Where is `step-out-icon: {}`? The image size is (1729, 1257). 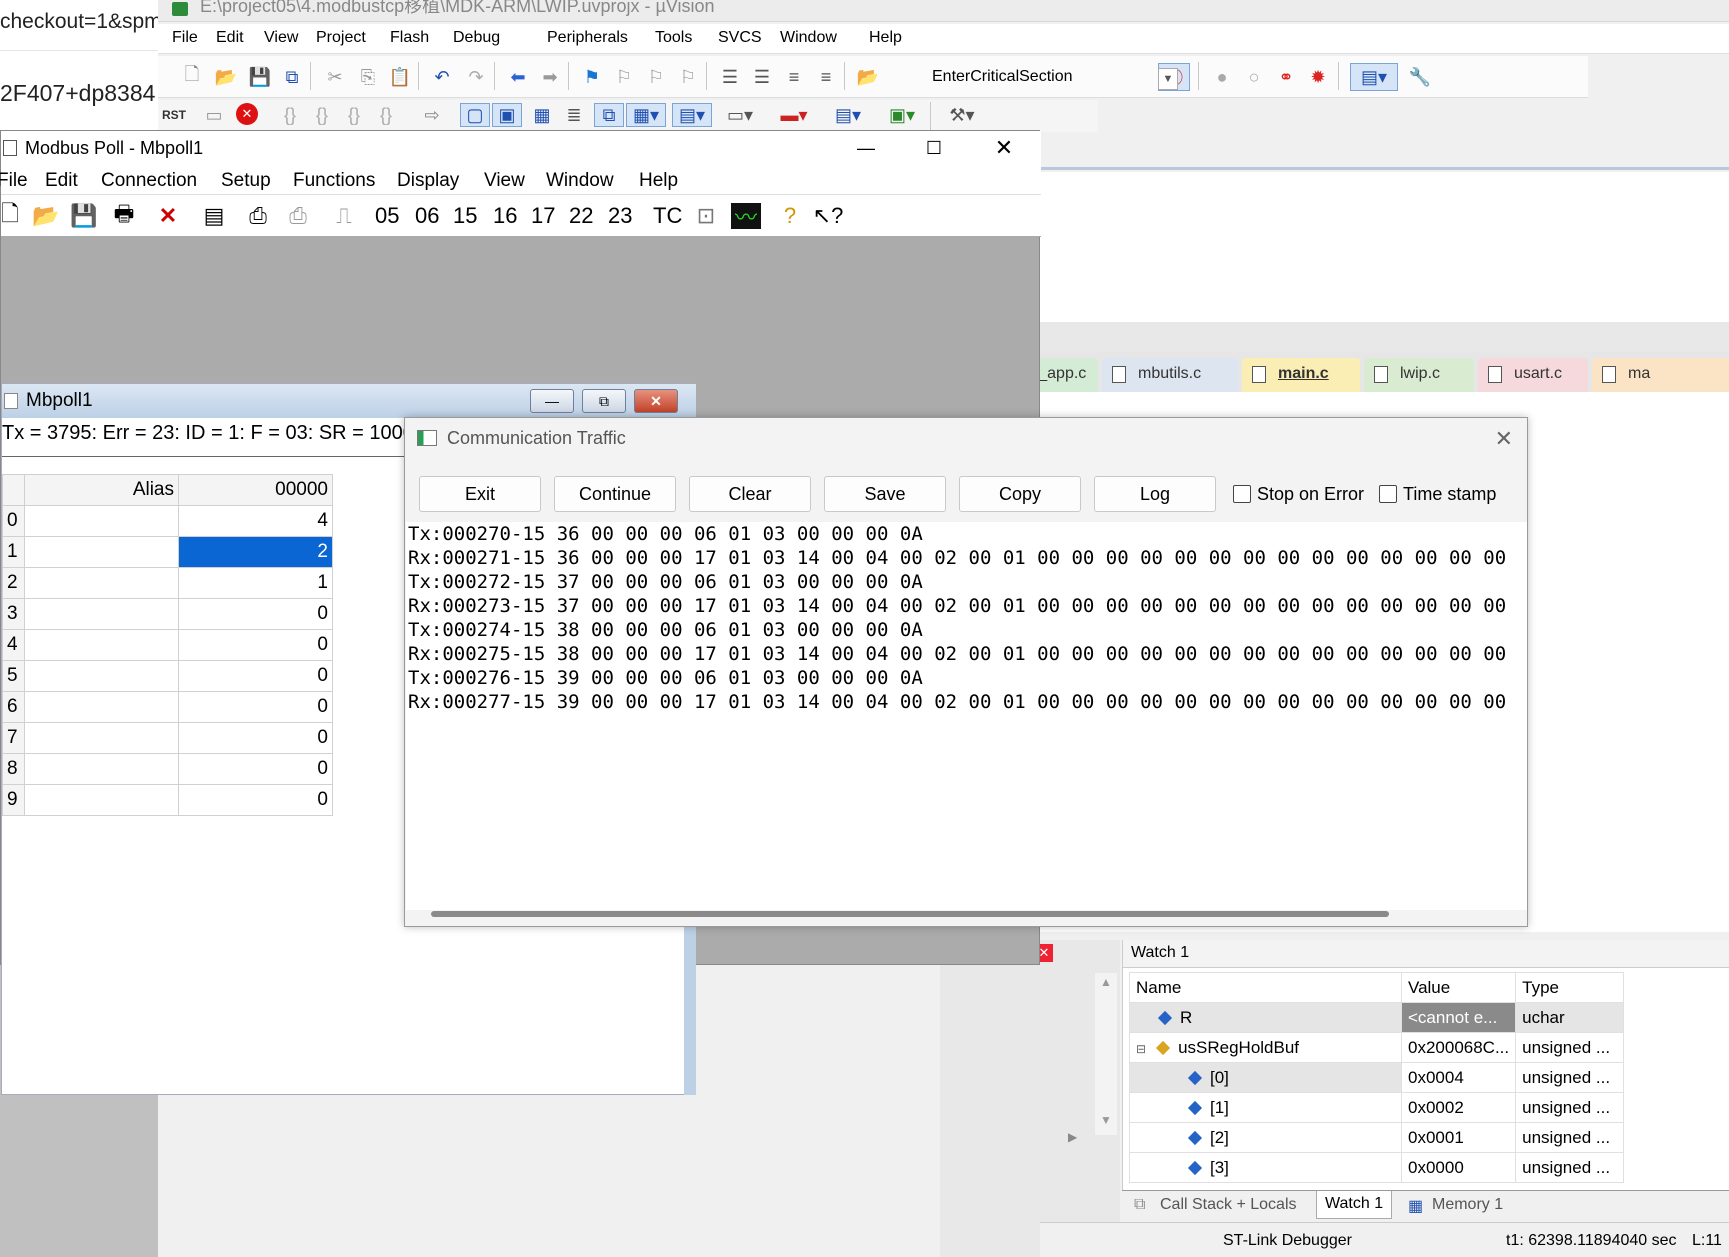
step-out-icon: {} is located at coordinates (354, 115).